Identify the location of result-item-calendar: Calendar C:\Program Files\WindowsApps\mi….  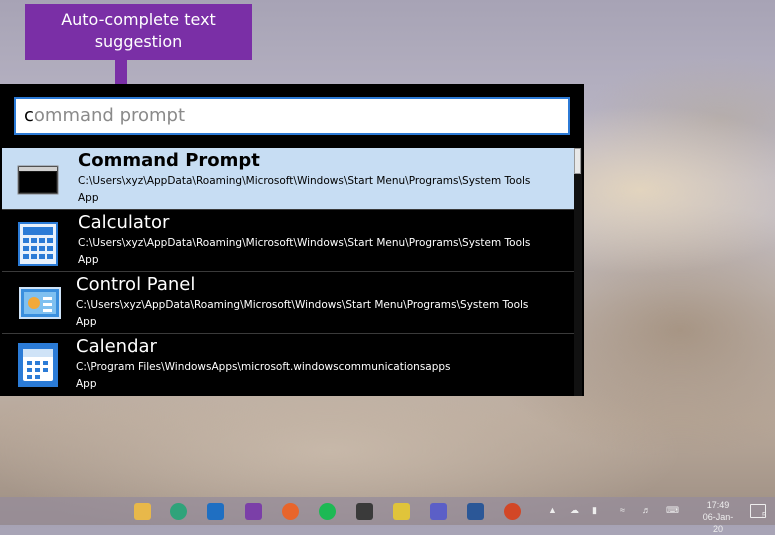
(288, 364).